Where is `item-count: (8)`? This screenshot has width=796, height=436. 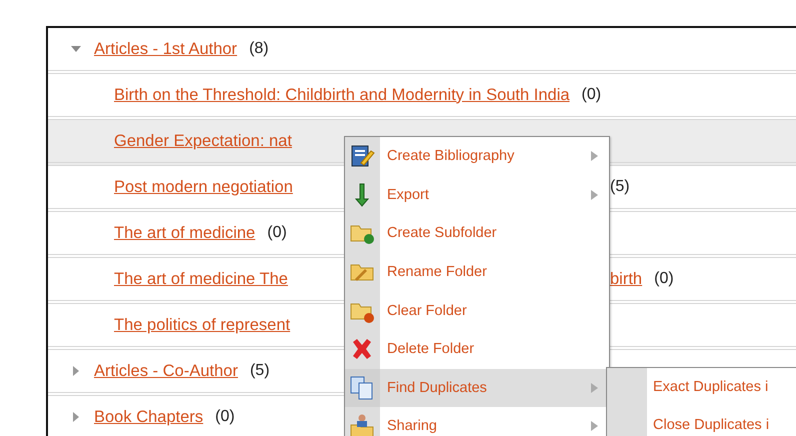
item-count: (8) is located at coordinates (259, 49).